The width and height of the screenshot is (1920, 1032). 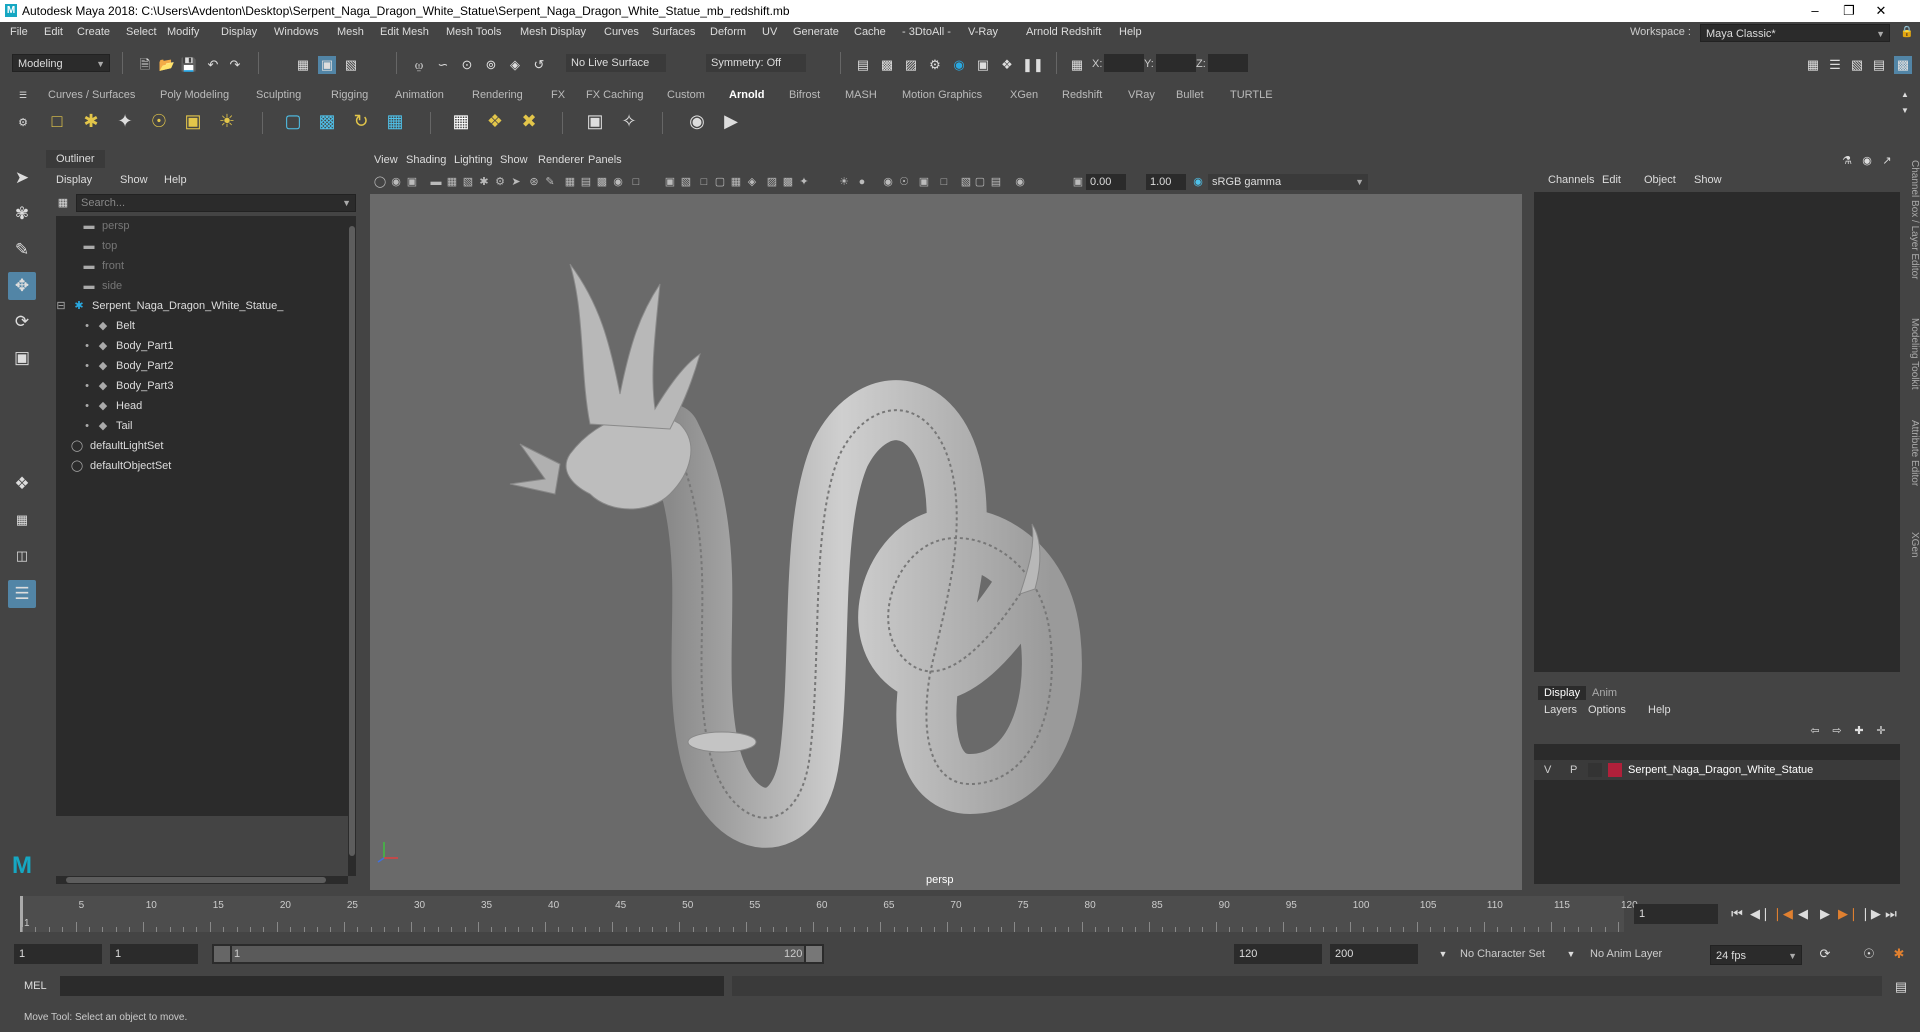 I want to click on shelf-tab-turtle: TURTLE, so click(x=1251, y=95).